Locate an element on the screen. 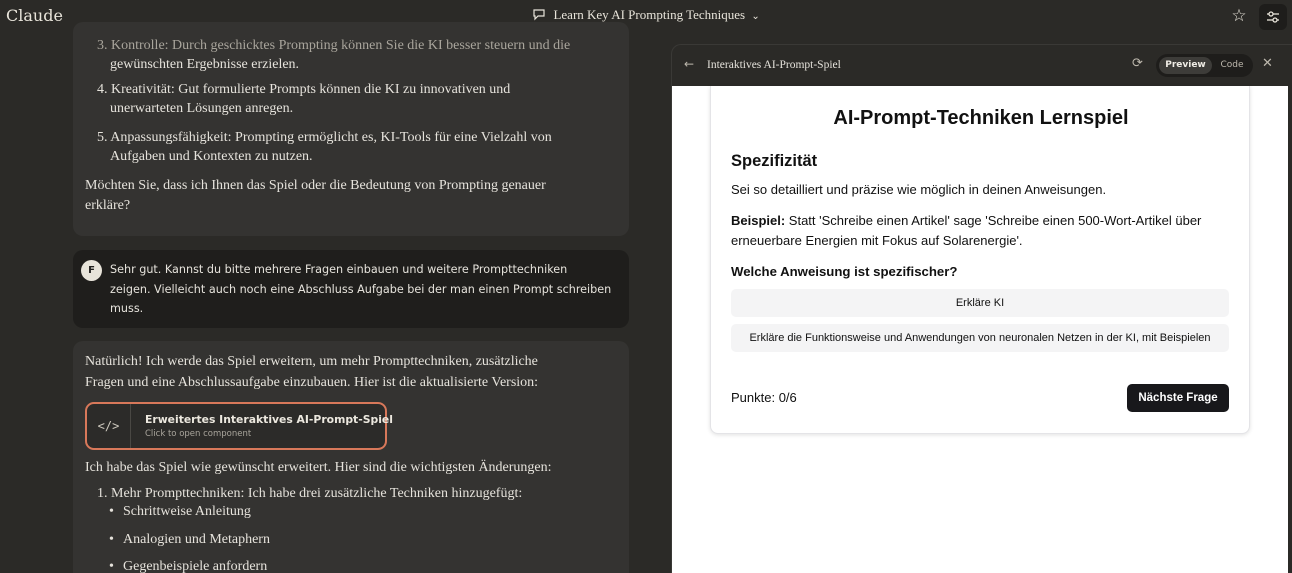 This screenshot has height=573, width=1292. user-message-text: muss. is located at coordinates (127, 308).